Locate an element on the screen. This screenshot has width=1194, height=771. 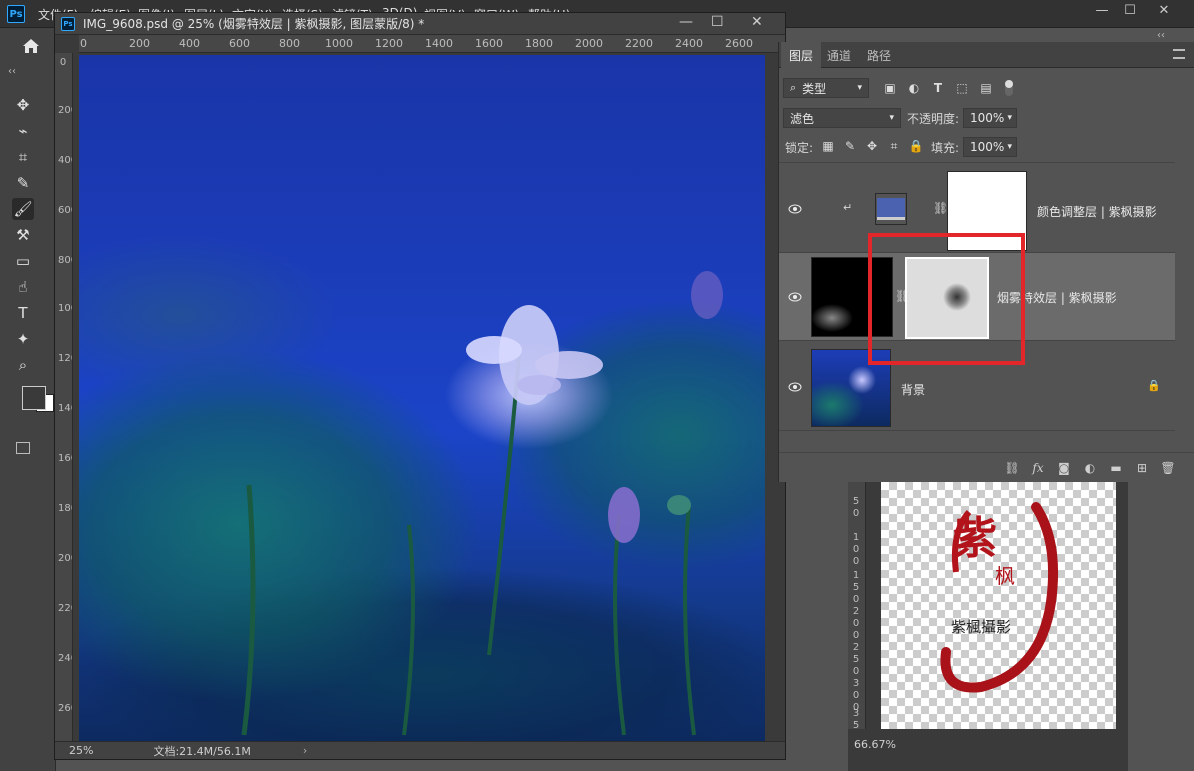
ruler-h-tick: 2000 is located at coordinates (589, 43).